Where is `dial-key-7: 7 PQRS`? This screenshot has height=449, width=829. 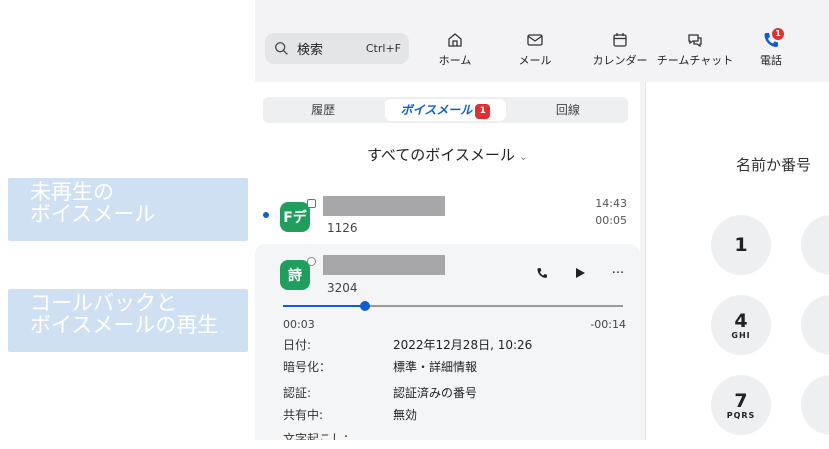
dial-key-7: 7 PQRS is located at coordinates (741, 405).